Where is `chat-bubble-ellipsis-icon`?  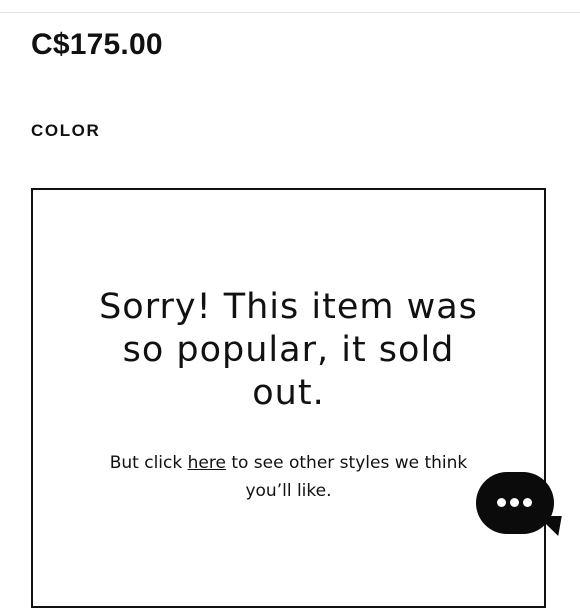 chat-bubble-ellipsis-icon is located at coordinates (514, 502).